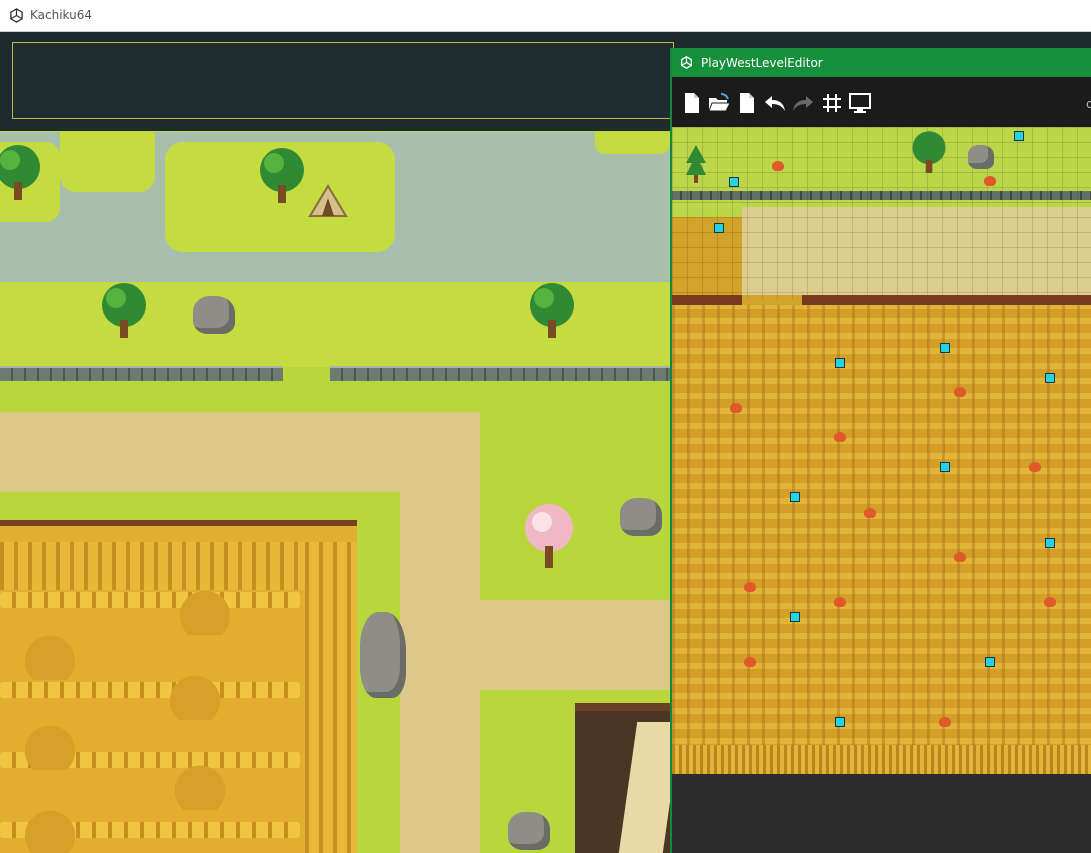  I want to click on tent-icon, so click(328, 200).